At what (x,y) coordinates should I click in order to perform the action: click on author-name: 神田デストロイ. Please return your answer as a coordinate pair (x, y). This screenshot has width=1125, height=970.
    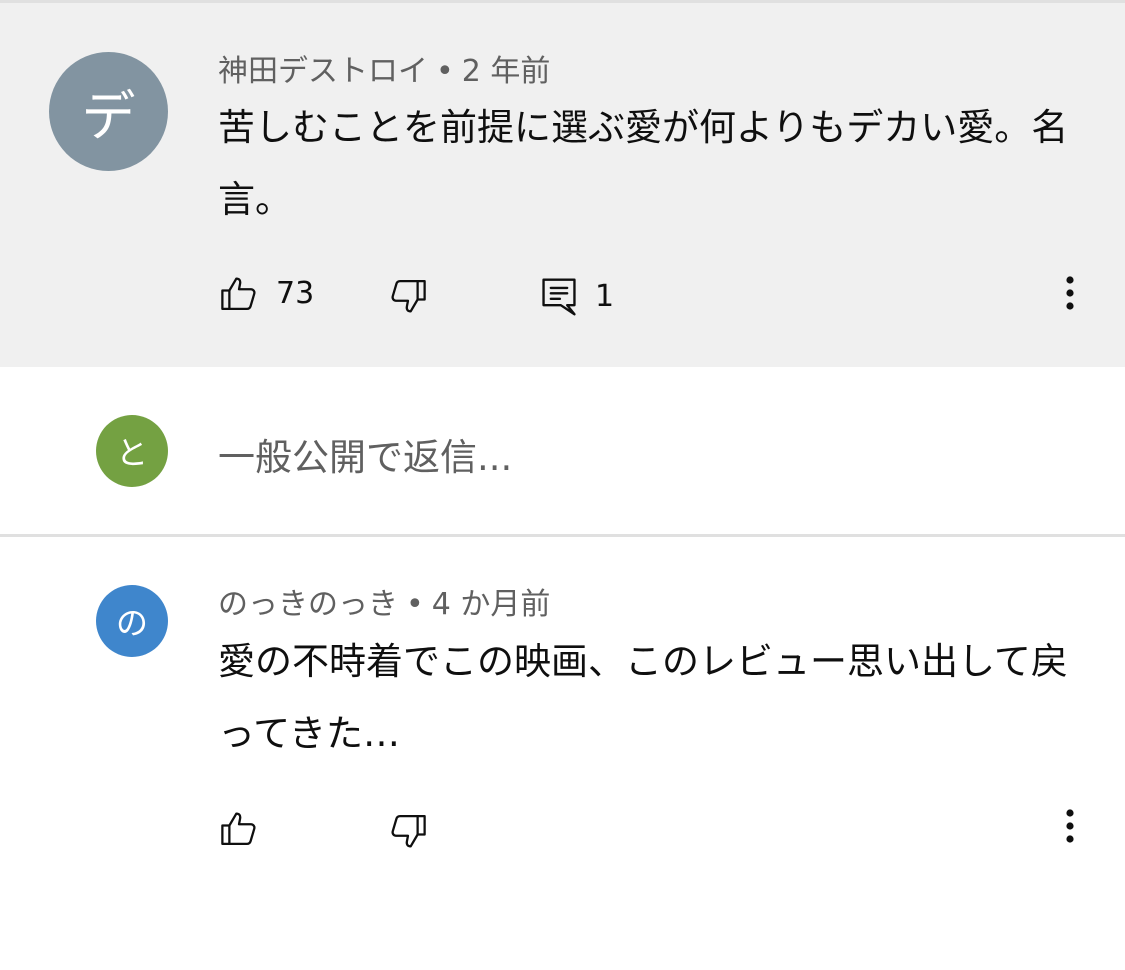
    Looking at the image, I should click on (323, 71).